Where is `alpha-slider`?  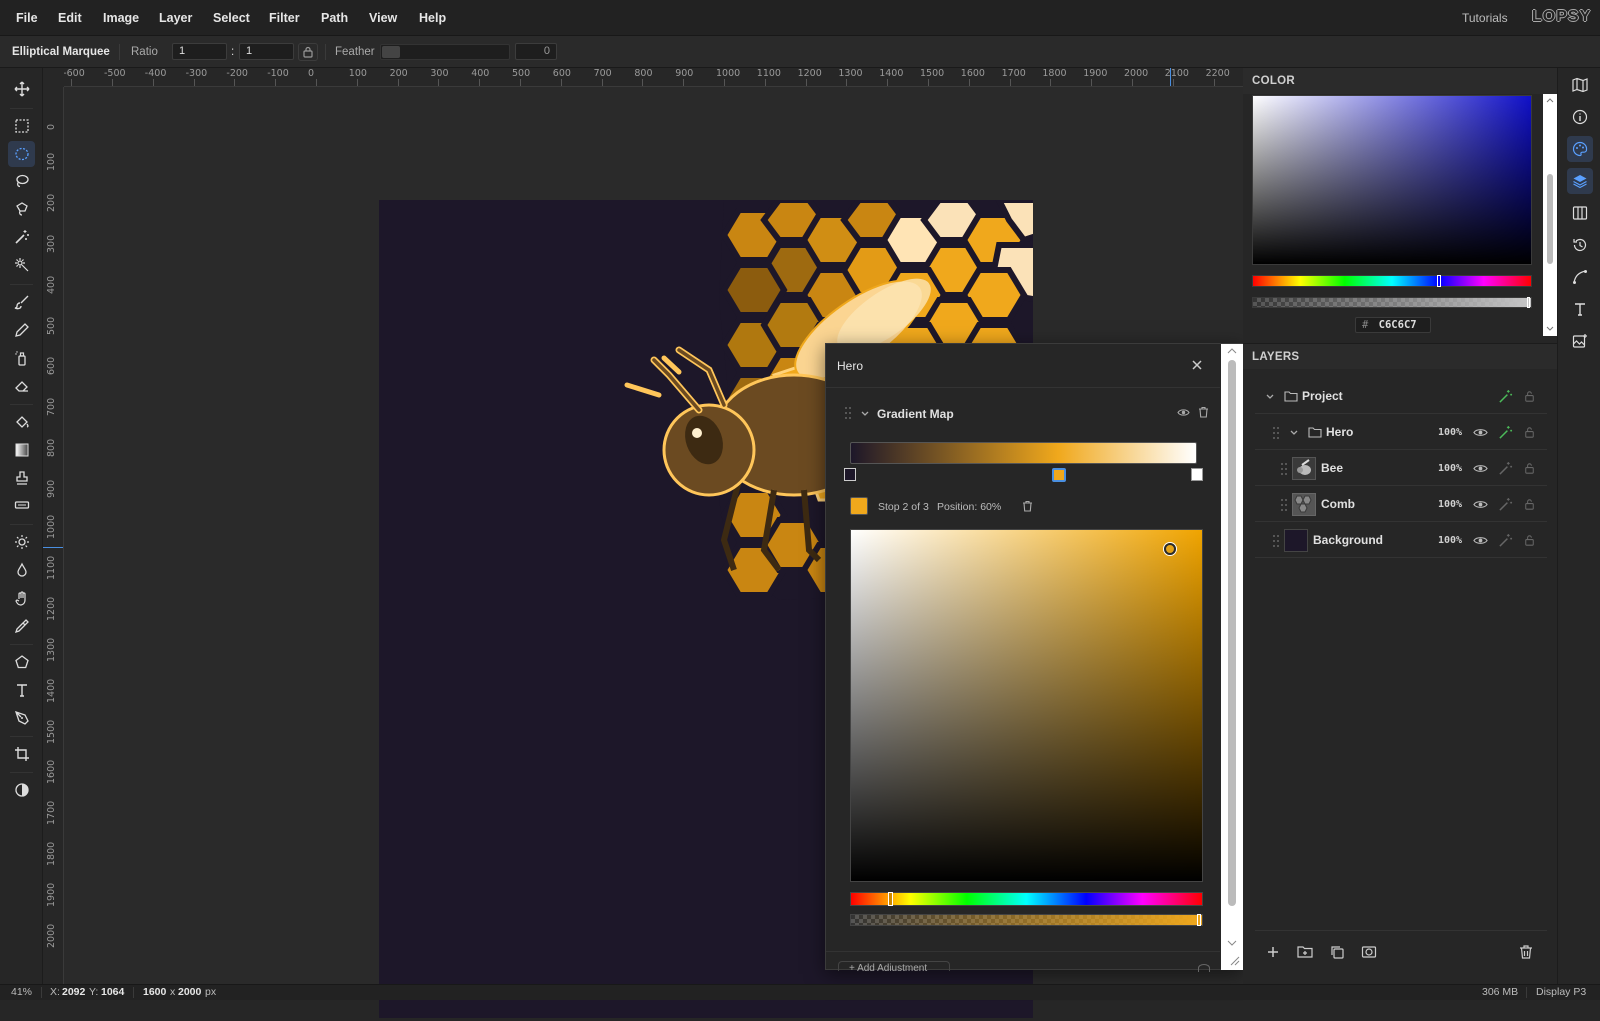
alpha-slider is located at coordinates (1026, 920).